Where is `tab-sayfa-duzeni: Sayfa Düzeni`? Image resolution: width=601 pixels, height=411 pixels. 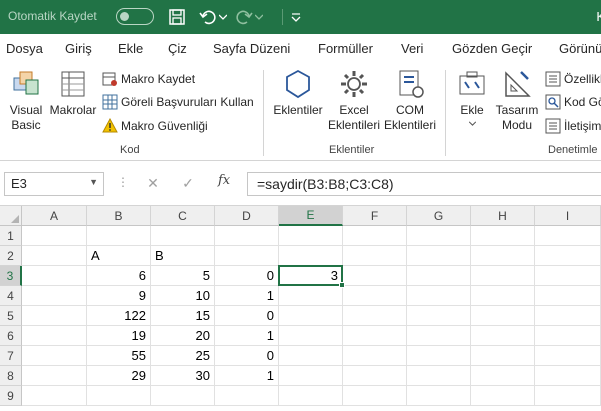
tab-sayfa-duzeni: Sayfa Düzeni is located at coordinates (251, 48).